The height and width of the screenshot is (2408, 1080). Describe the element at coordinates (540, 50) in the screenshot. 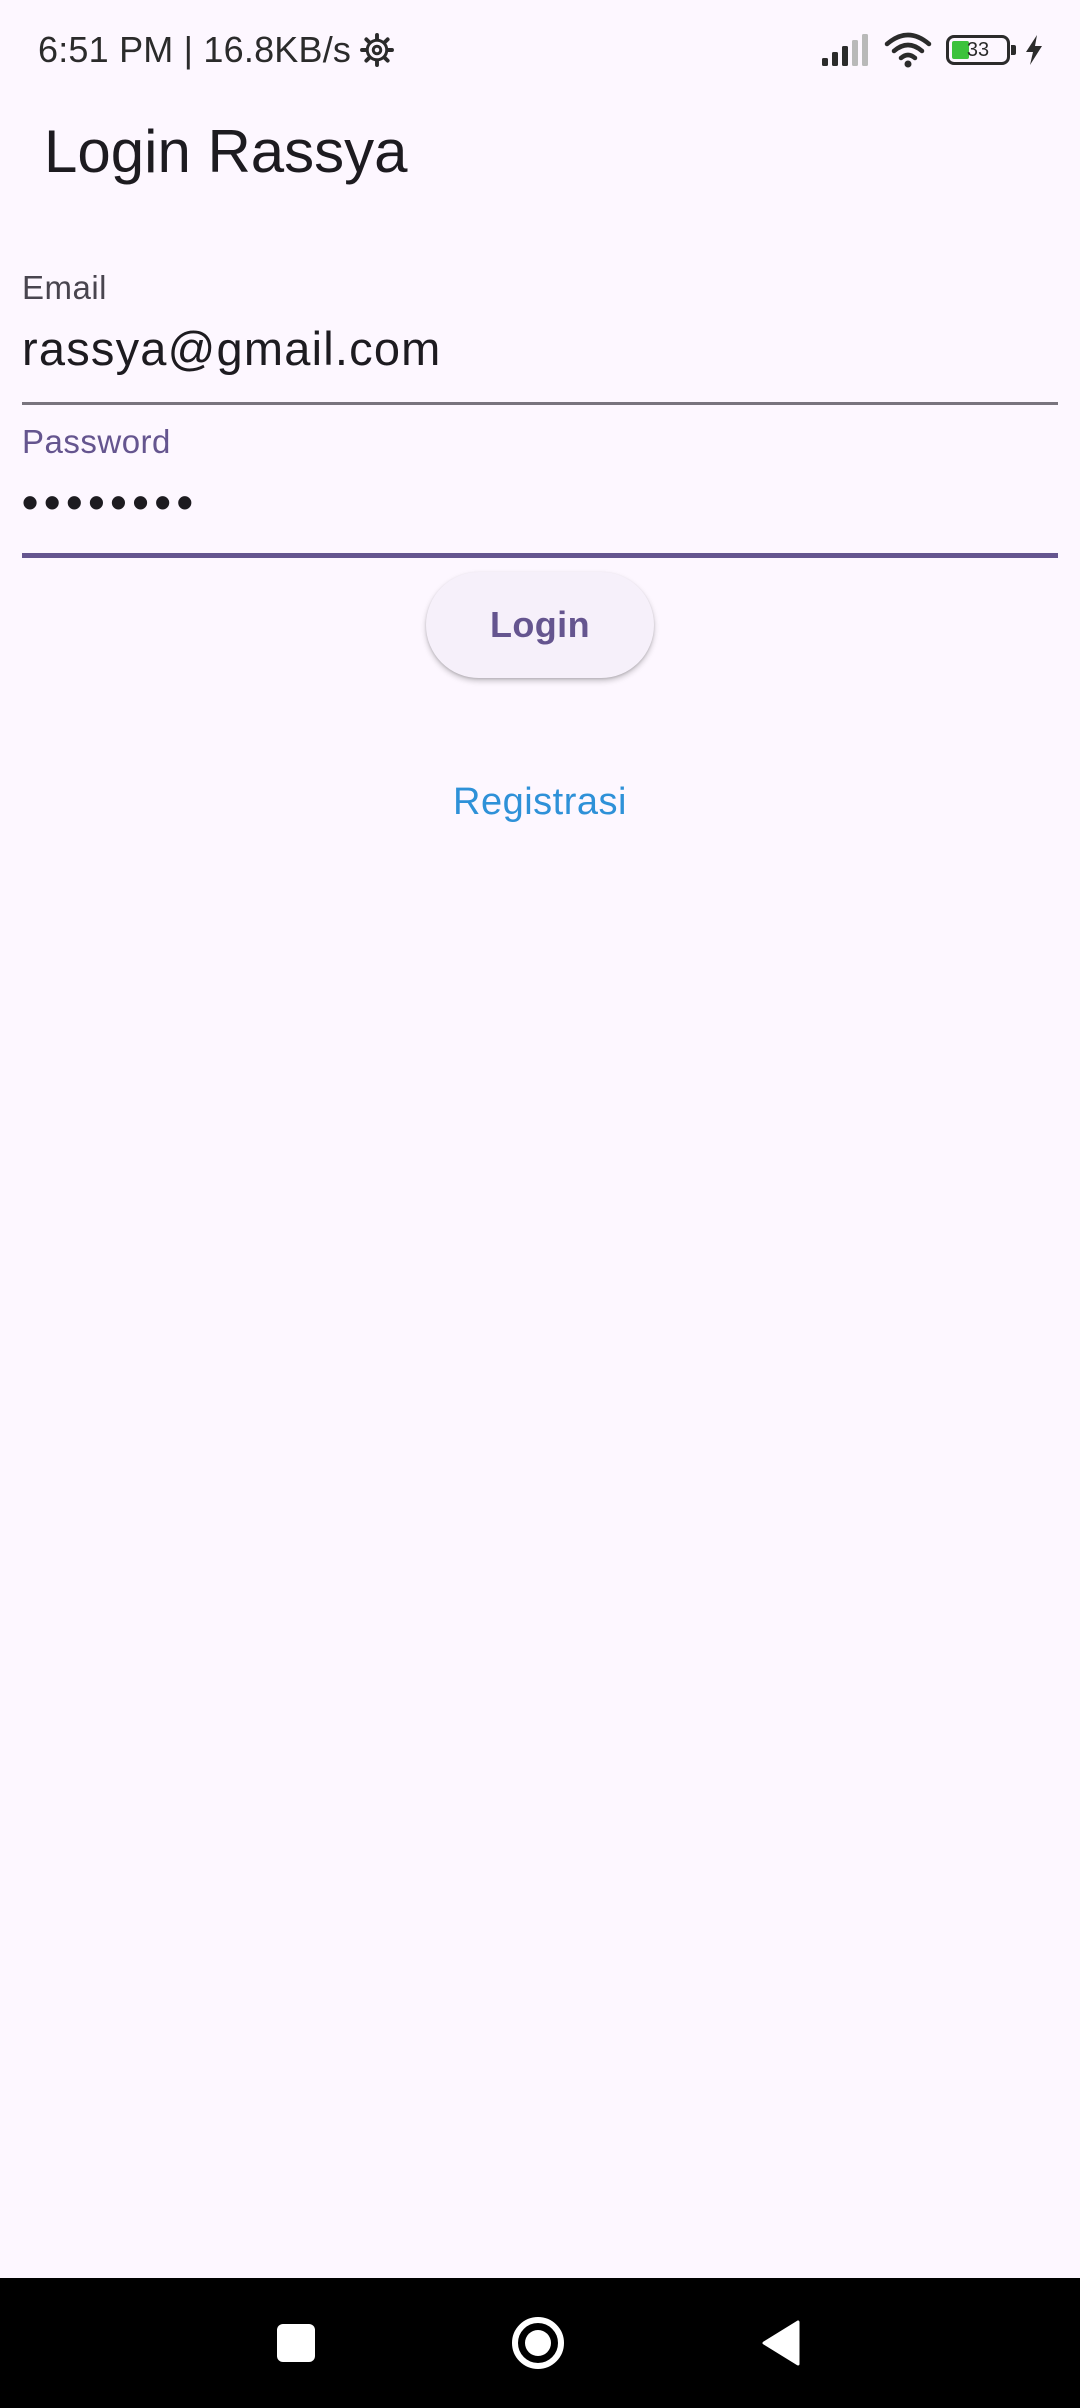

I see `status-bar: 6:51 PM | 16.8KB/s 33` at that location.